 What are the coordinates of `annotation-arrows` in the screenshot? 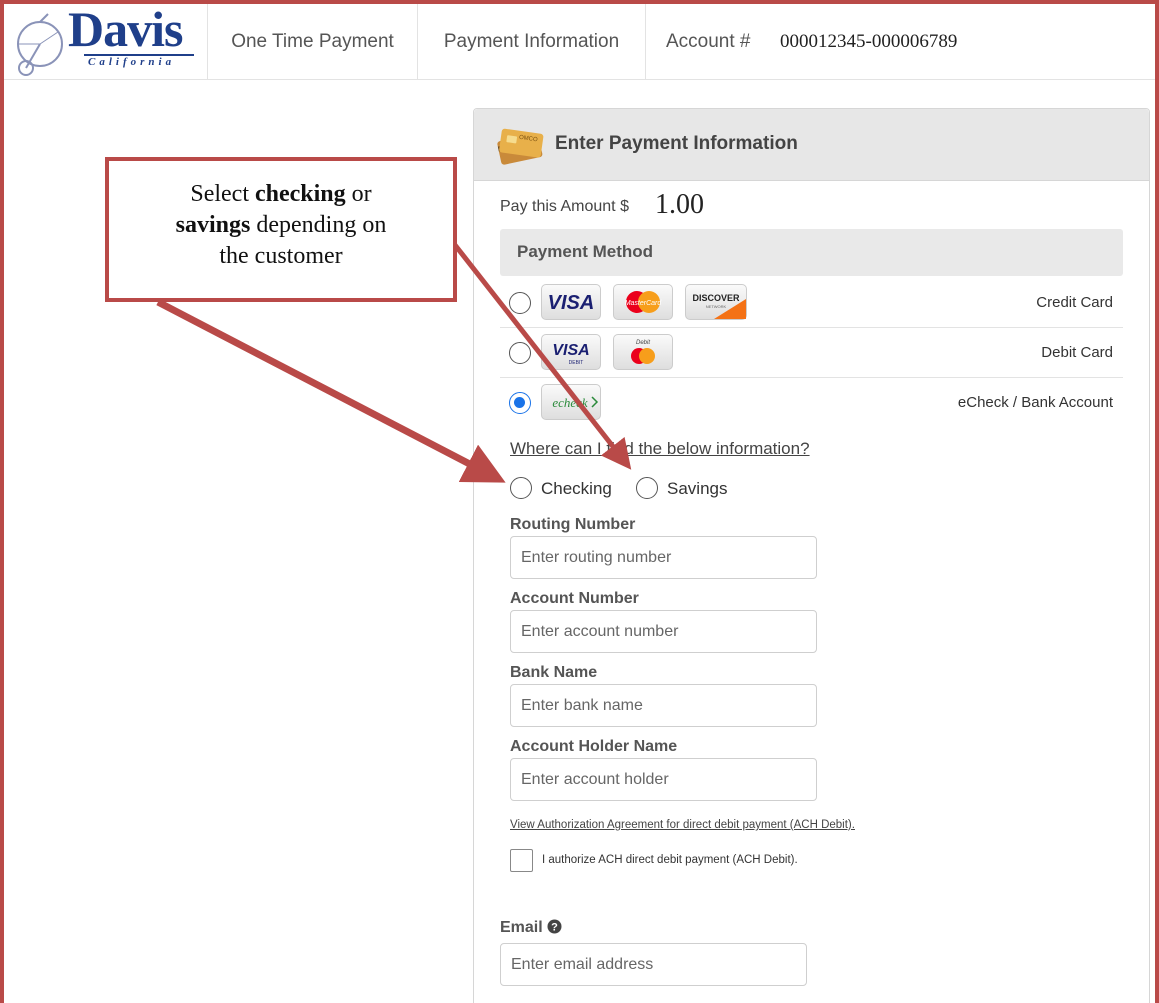 It's located at (394, 363).